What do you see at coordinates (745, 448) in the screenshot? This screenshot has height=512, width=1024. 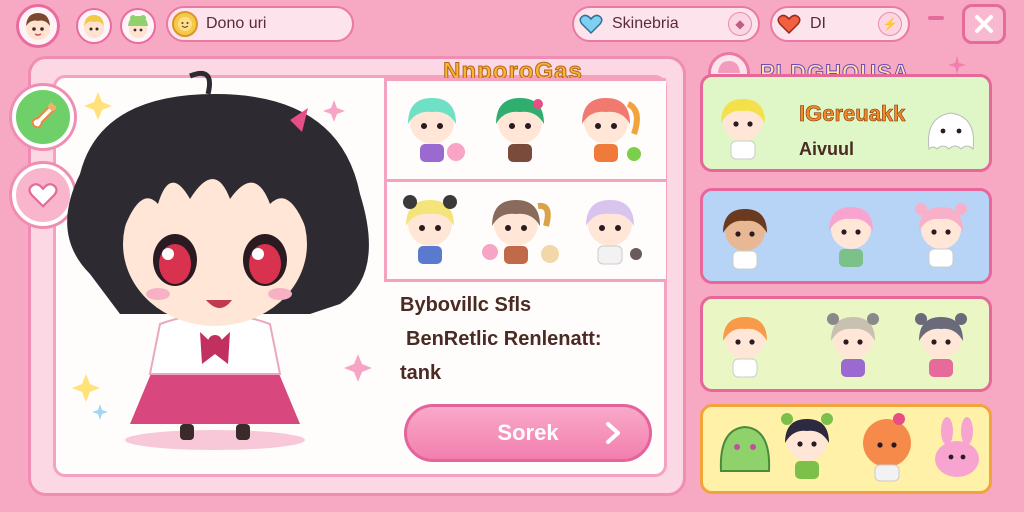 I see `card4-slime-pet` at bounding box center [745, 448].